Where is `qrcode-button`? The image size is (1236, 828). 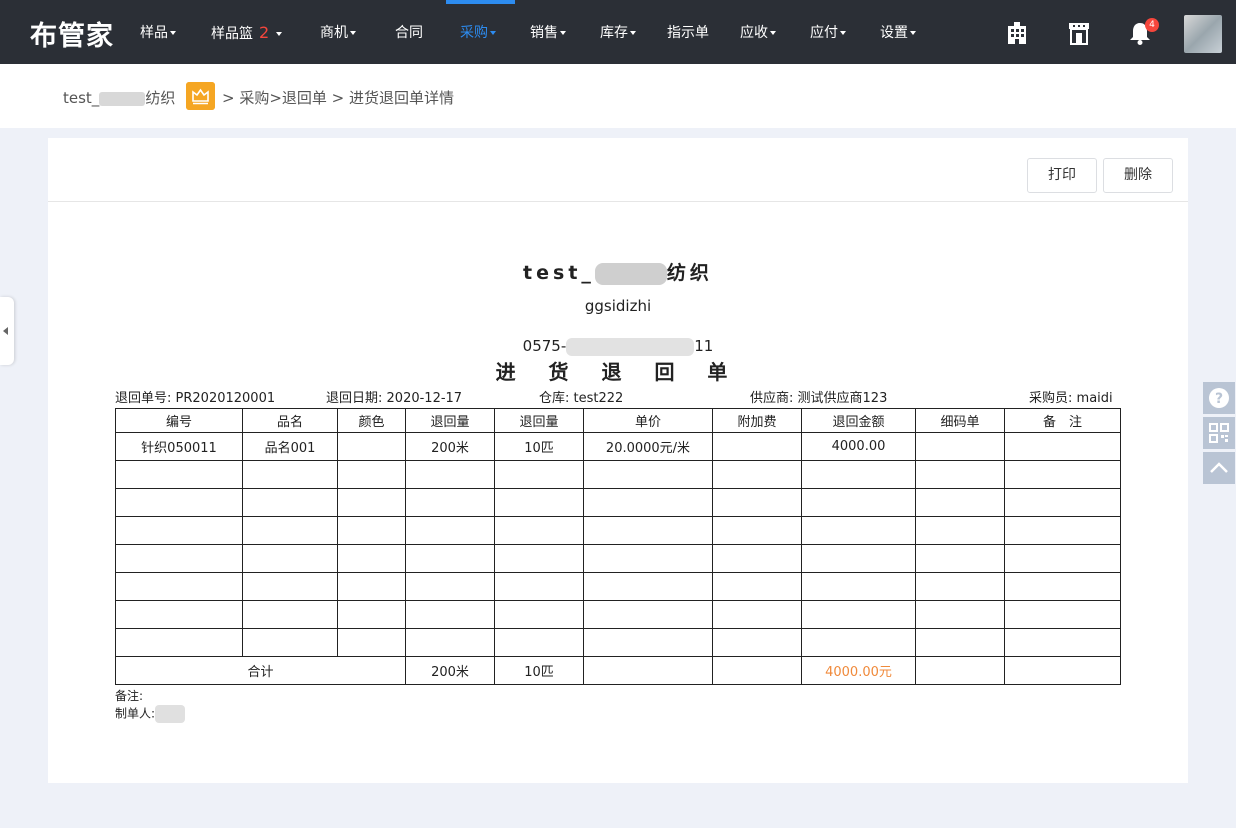 qrcode-button is located at coordinates (1219, 433).